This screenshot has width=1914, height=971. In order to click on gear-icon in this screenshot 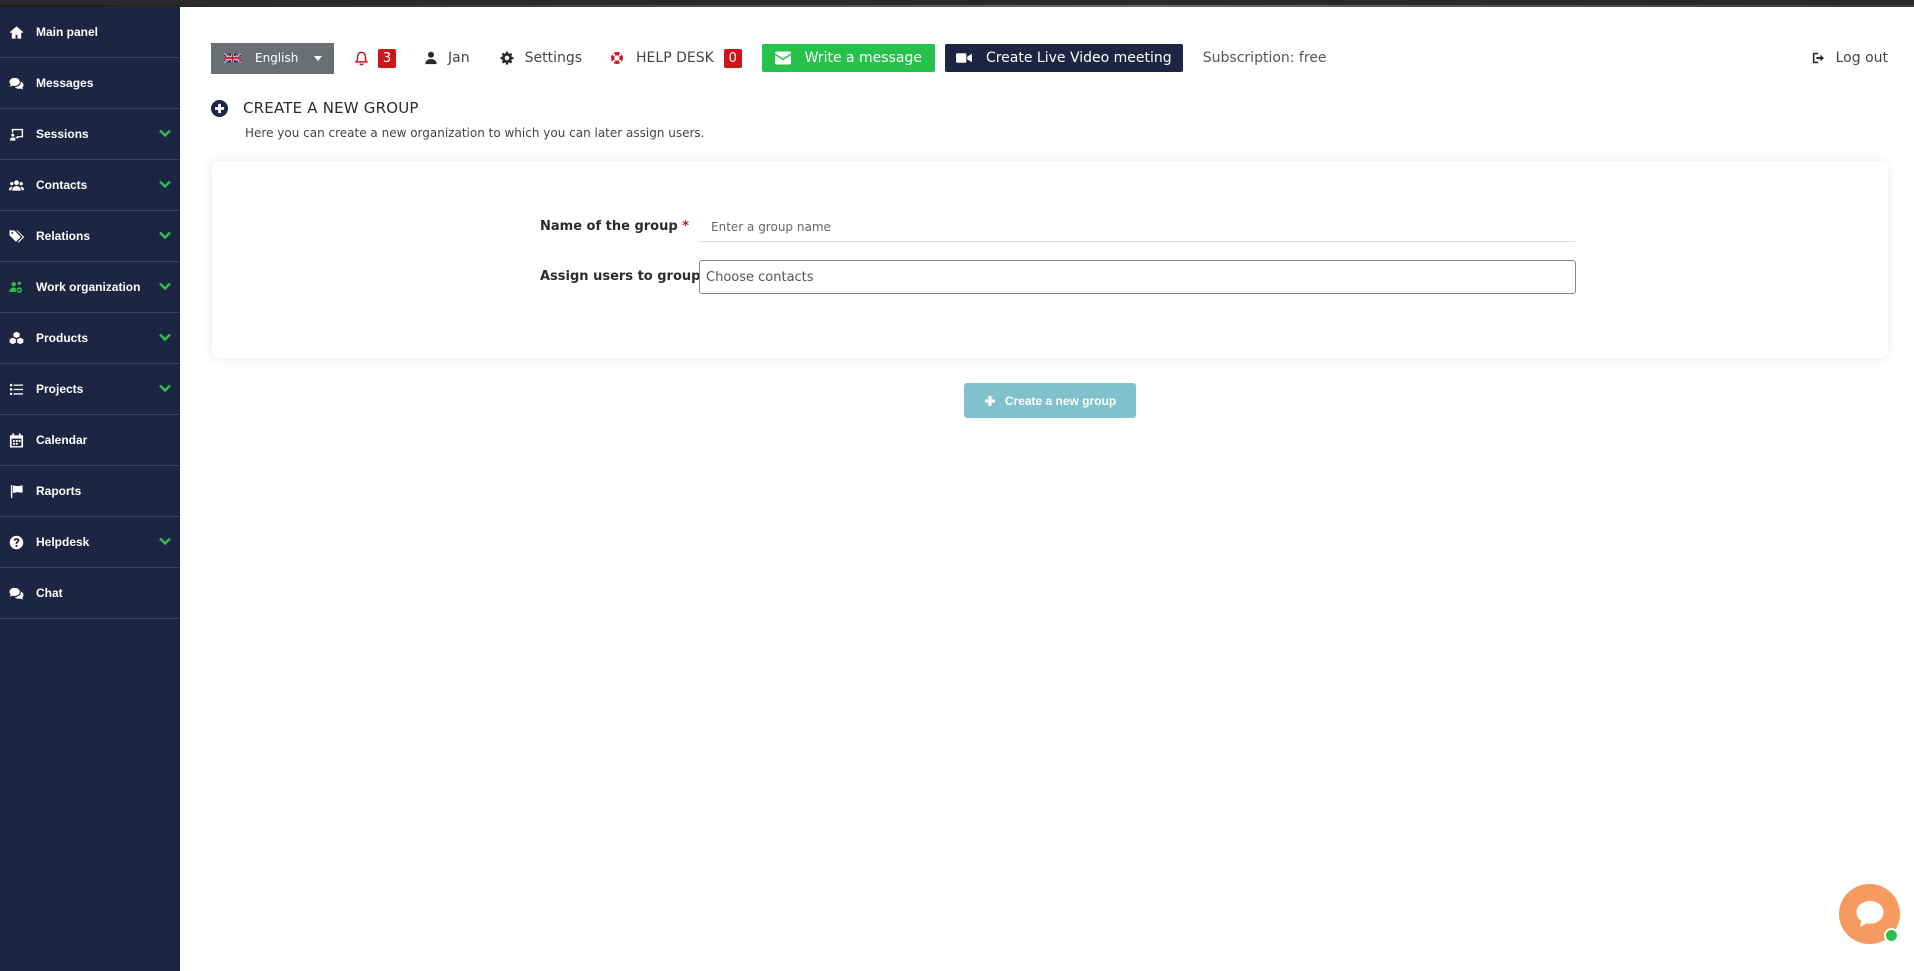, I will do `click(507, 58)`.